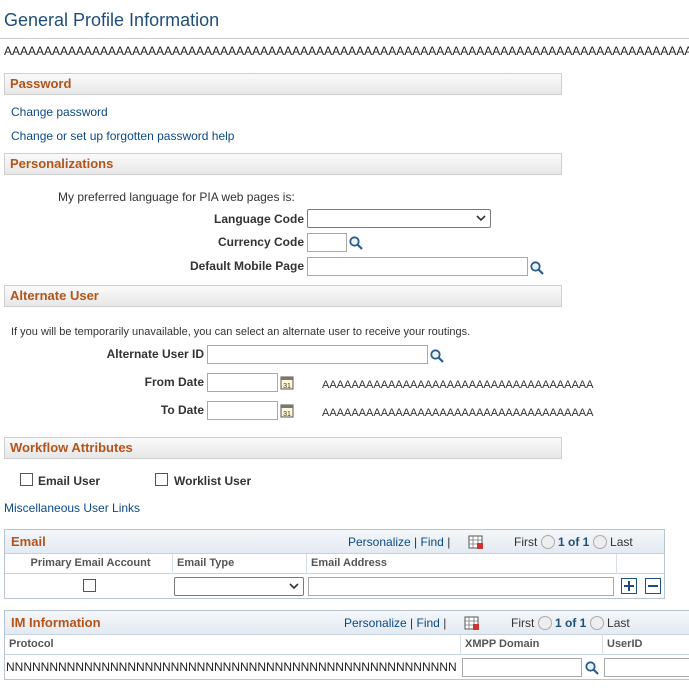 This screenshot has height=700, width=689. I want to click on alternate-user-section-header: Alternate User, so click(283, 296).